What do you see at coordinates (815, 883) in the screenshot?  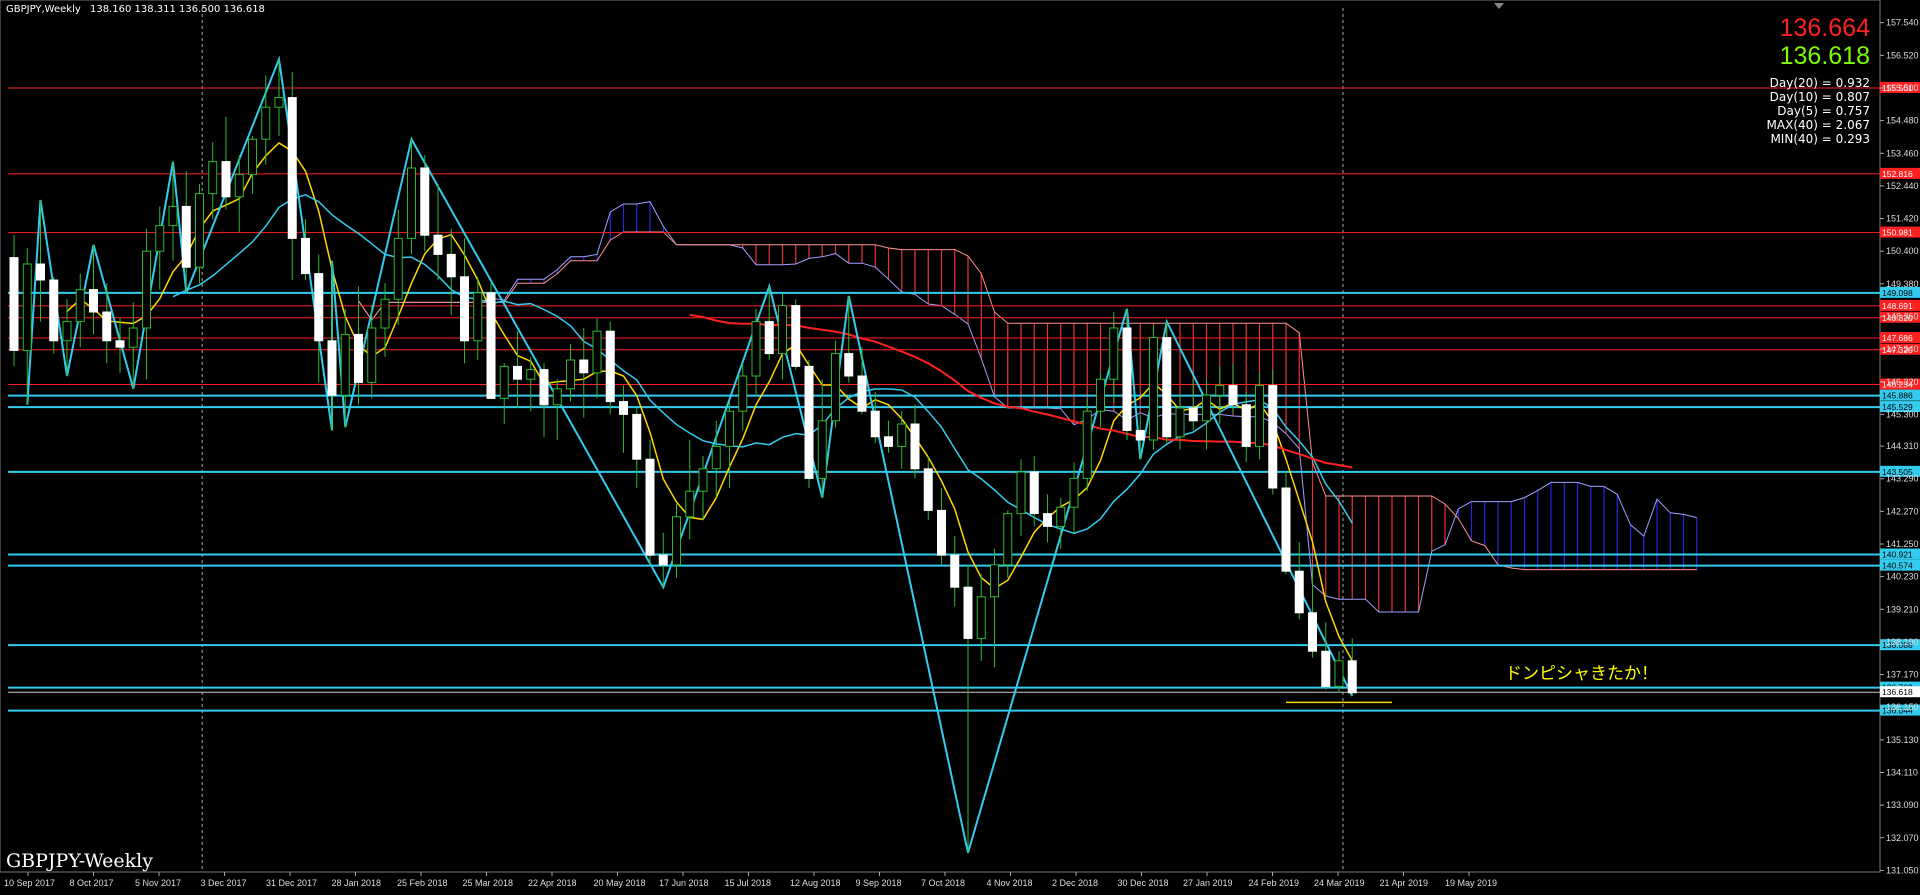 I see `x-tick-label: 12 Aug 2018` at bounding box center [815, 883].